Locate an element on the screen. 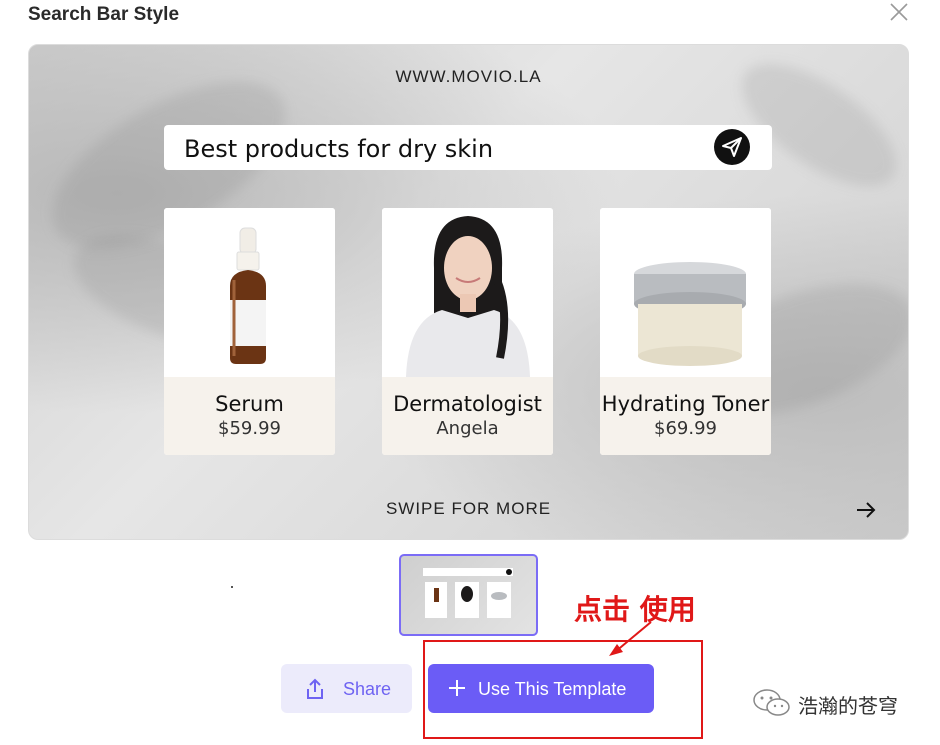 This screenshot has height=745, width=940. arrow-right-icon is located at coordinates (866, 510).